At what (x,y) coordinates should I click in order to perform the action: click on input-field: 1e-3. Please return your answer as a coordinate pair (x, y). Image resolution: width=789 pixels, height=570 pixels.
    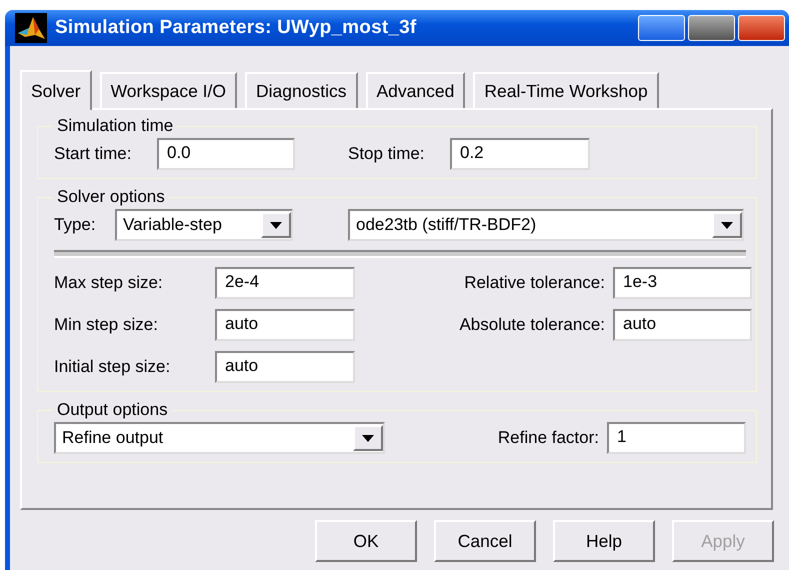
    Looking at the image, I should click on (682, 283).